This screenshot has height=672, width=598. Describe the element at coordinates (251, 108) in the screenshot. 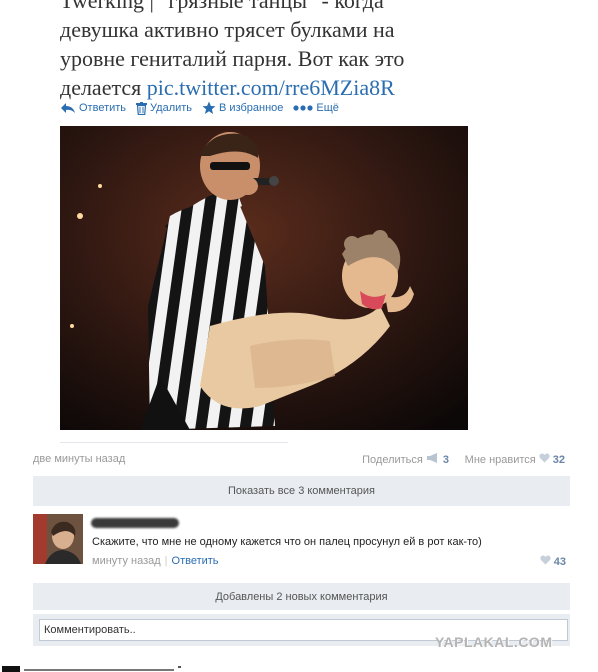

I see `favorite-label: В избранное` at that location.